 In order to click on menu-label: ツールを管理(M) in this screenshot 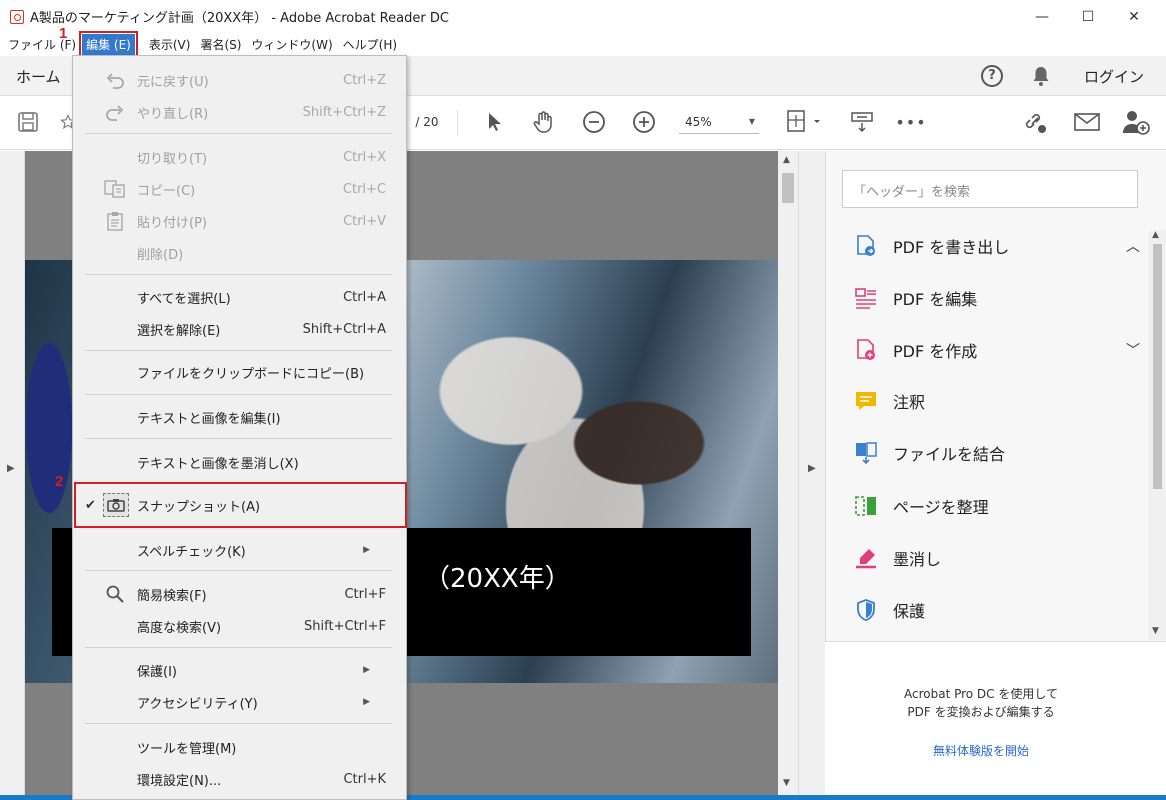, I will do `click(187, 749)`.